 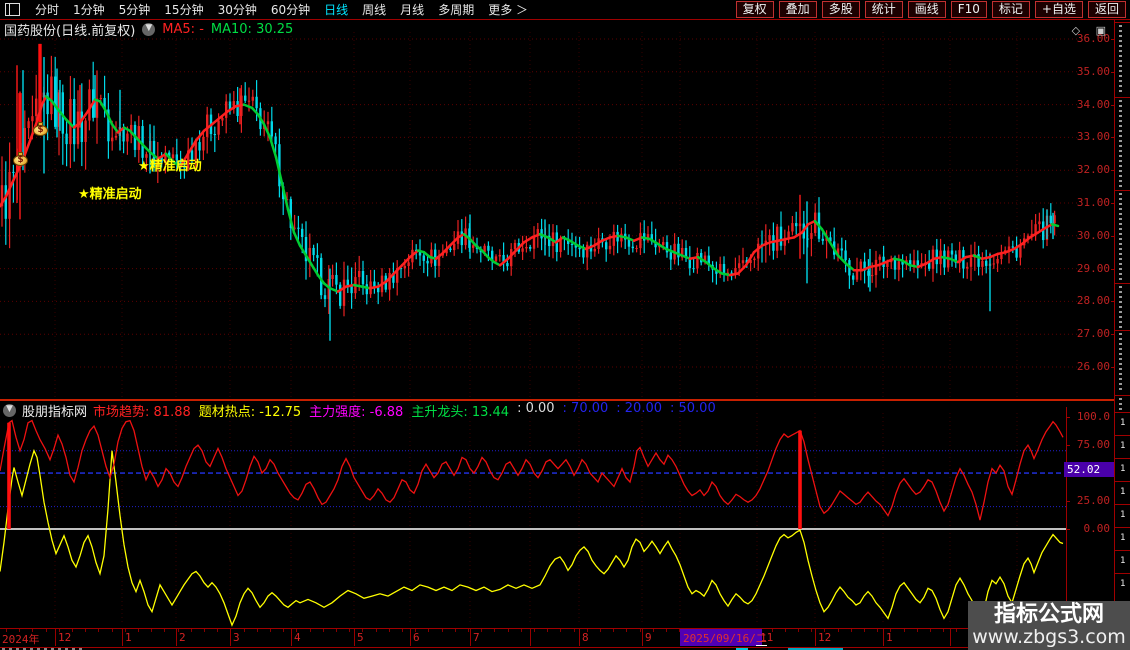 What do you see at coordinates (754, 9) in the screenshot?
I see `toolbar-button-复权: 复权` at bounding box center [754, 9].